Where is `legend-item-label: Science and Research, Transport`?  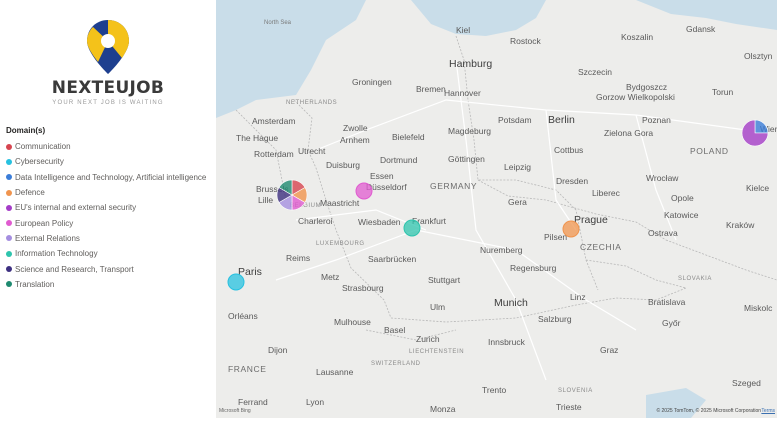 legend-item-label: Science and Research, Transport is located at coordinates (74, 269).